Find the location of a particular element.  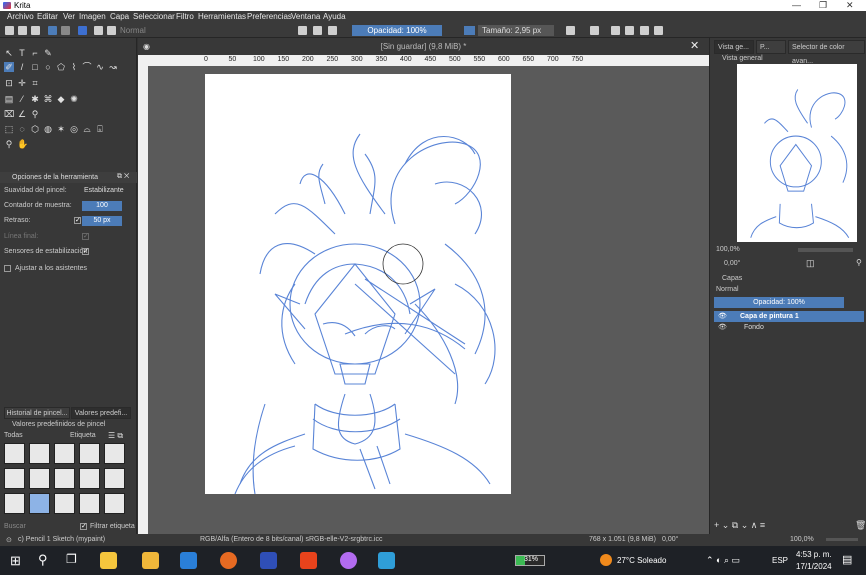

open-document-icon is located at coordinates (22, 30).